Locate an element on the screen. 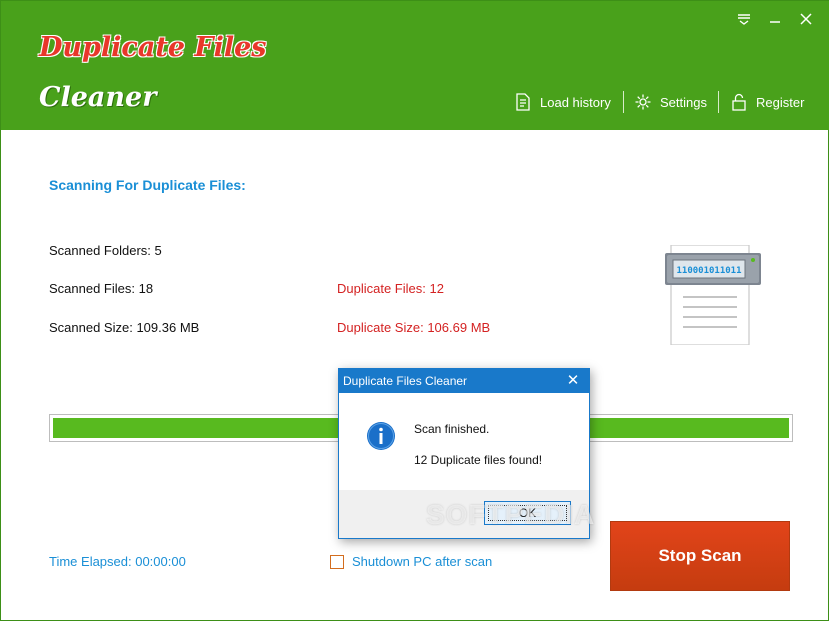 The image size is (829, 621). dialog-message-line2: 12 Duplicate files found! is located at coordinates (478, 460).